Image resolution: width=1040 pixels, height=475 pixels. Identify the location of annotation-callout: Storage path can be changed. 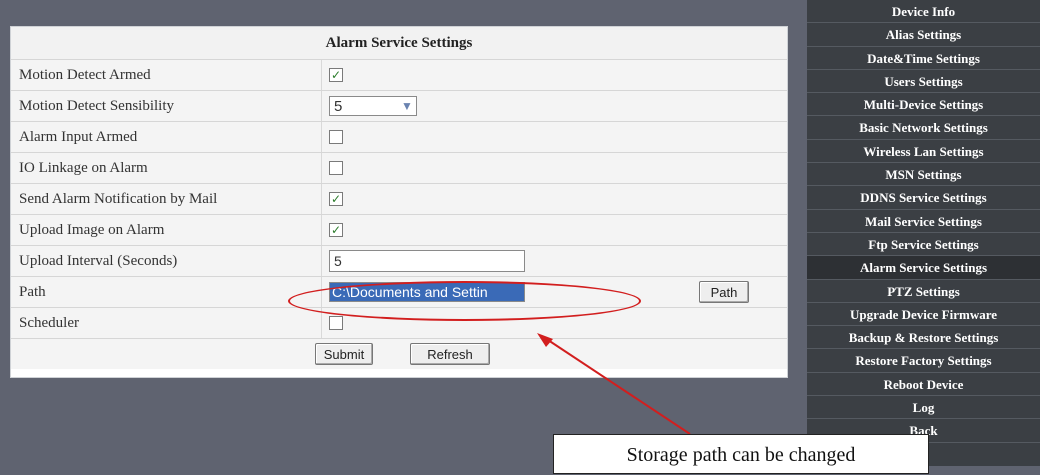
(741, 454).